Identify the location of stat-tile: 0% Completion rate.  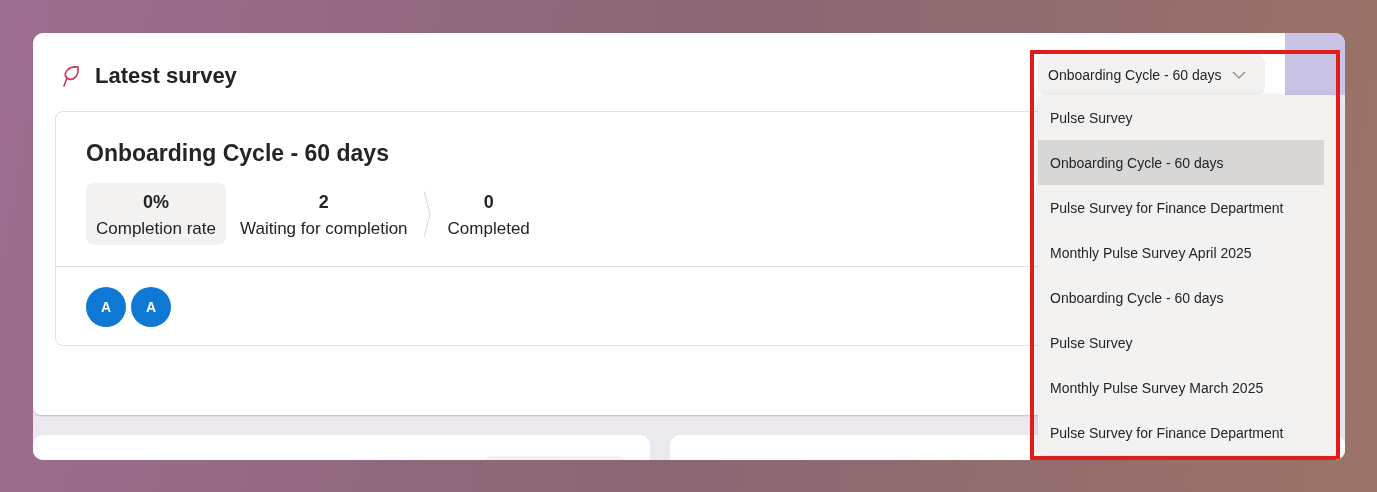
(156, 214).